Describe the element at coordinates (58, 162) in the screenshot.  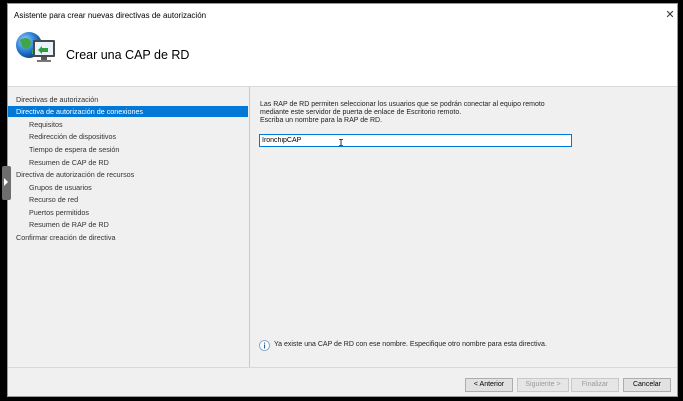
I see `nav-item-resumen-cap: Resumen de CAP de RD` at that location.